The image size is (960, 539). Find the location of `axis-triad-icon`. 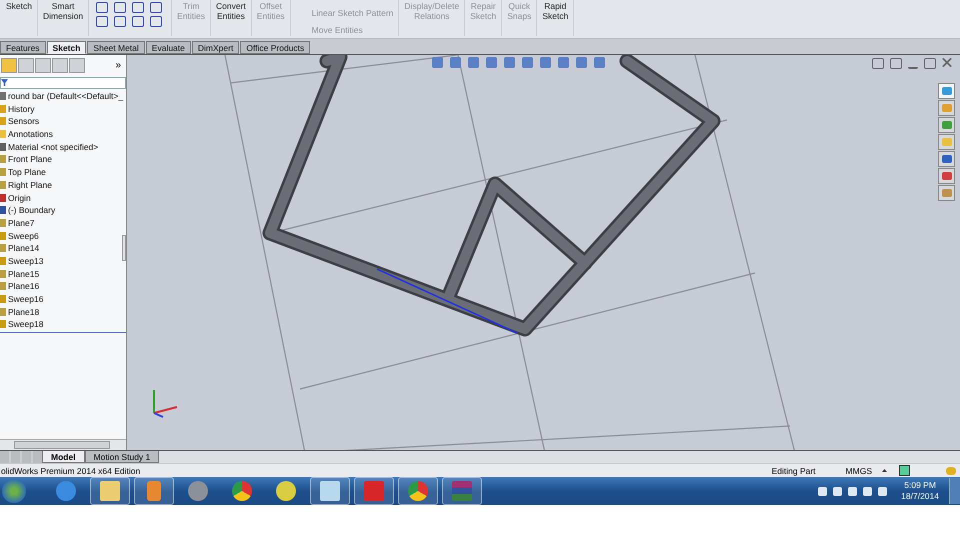

axis-triad-icon is located at coordinates (165, 404).